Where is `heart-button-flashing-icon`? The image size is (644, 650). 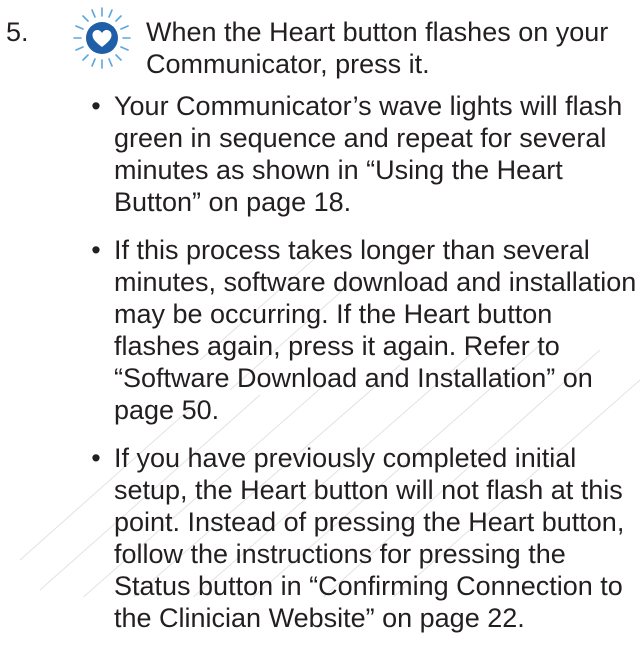
heart-button-flashing-icon is located at coordinates (102, 38).